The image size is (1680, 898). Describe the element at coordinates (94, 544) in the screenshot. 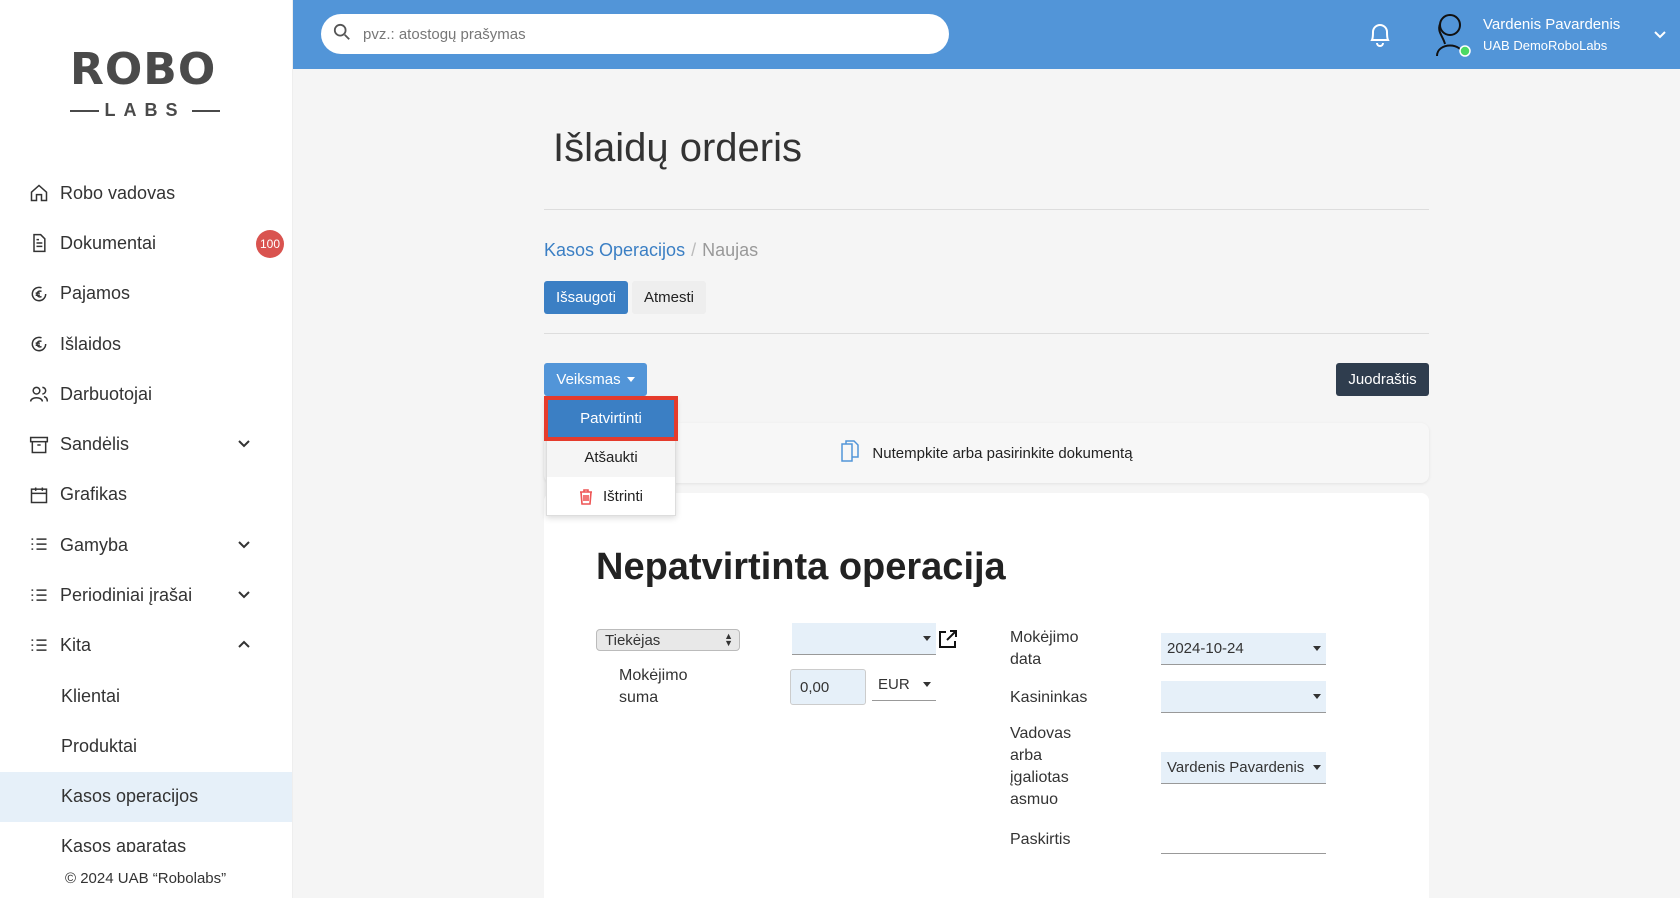

I see `sidebar-item-label: Gamyba` at that location.